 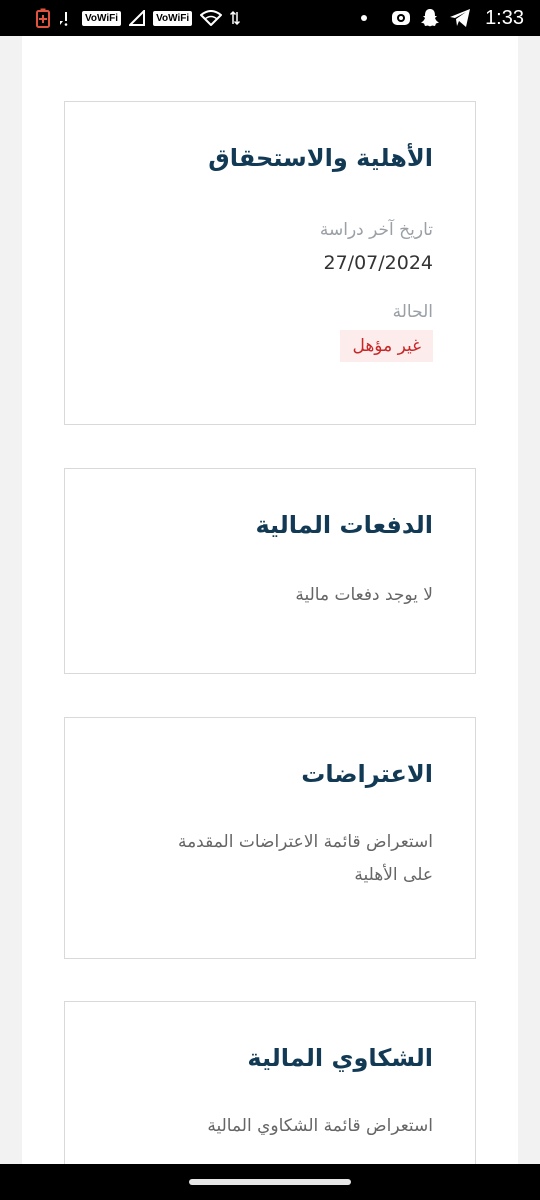 I want to click on eligibility-title: الأهلية والاستحقاق, so click(x=320, y=158).